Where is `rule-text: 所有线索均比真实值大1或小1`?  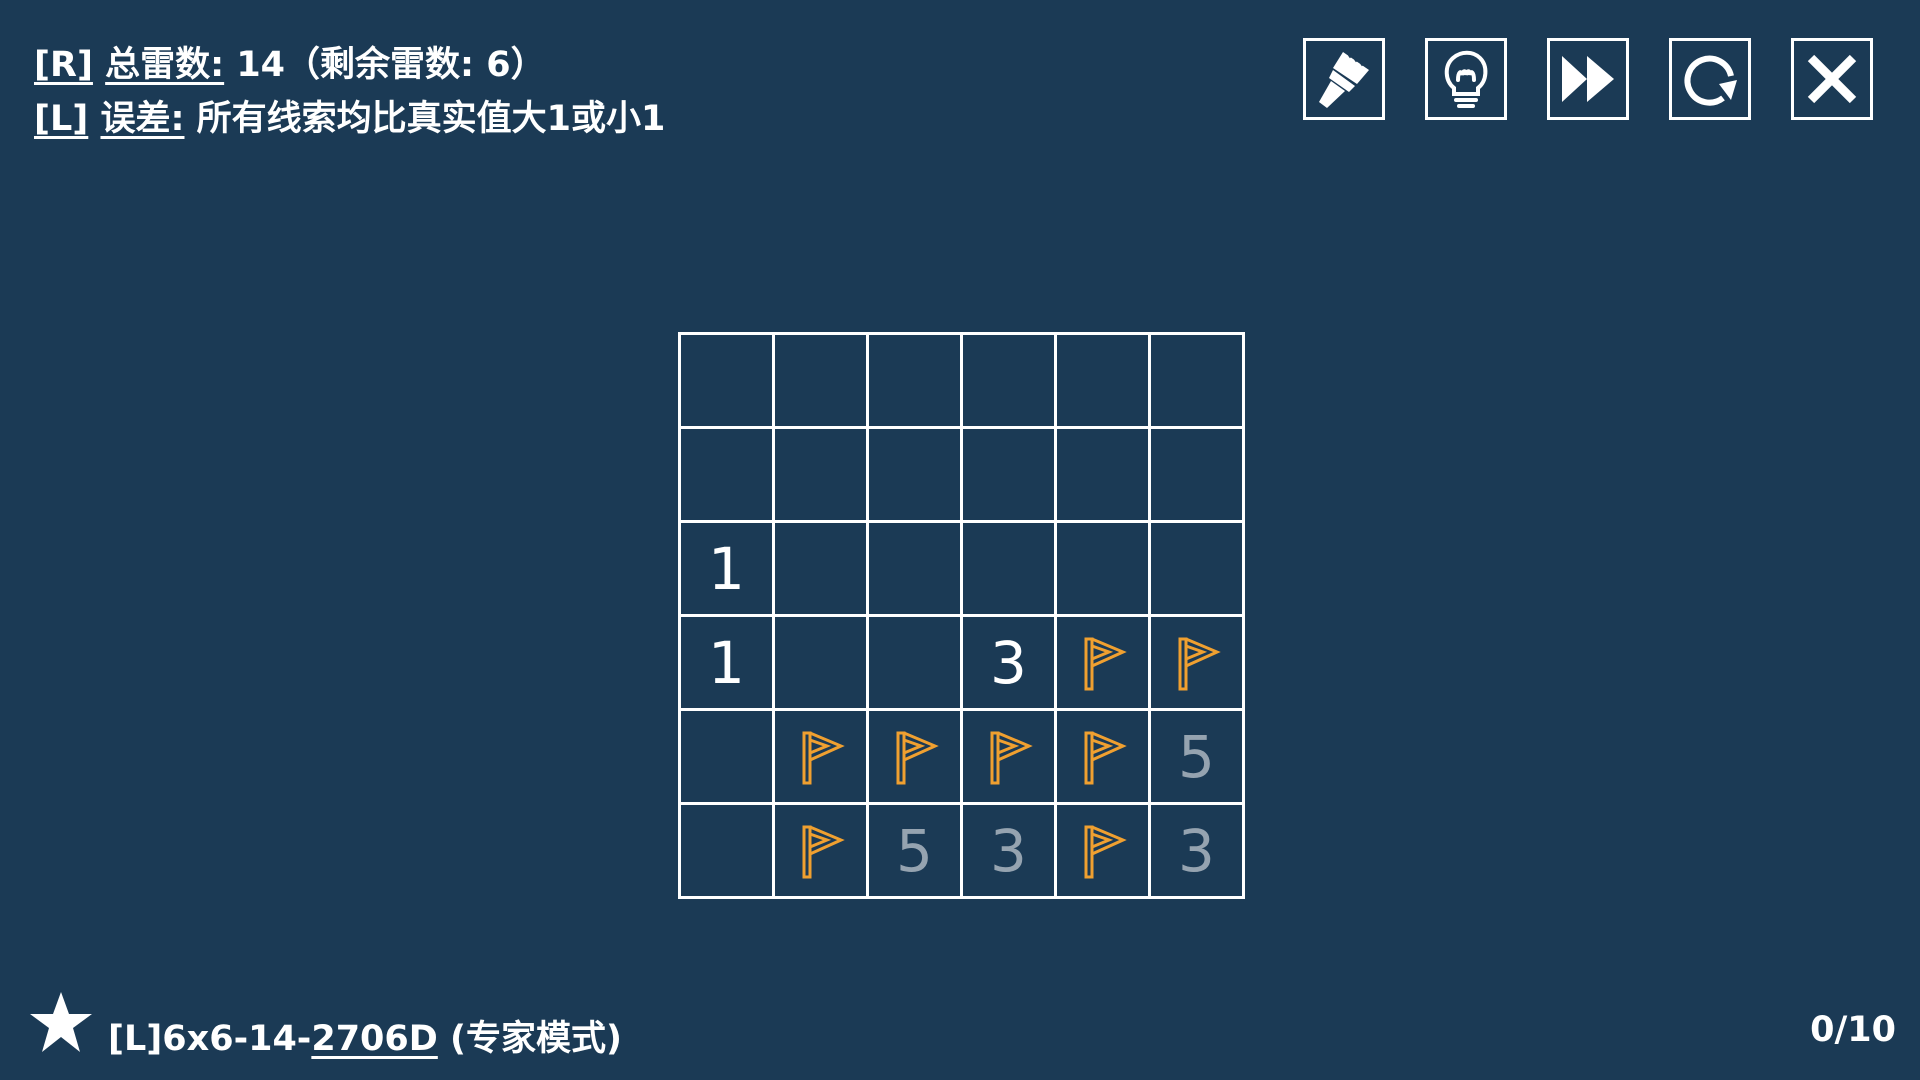 rule-text: 所有线索均比真实值大1或小1 is located at coordinates (431, 119).